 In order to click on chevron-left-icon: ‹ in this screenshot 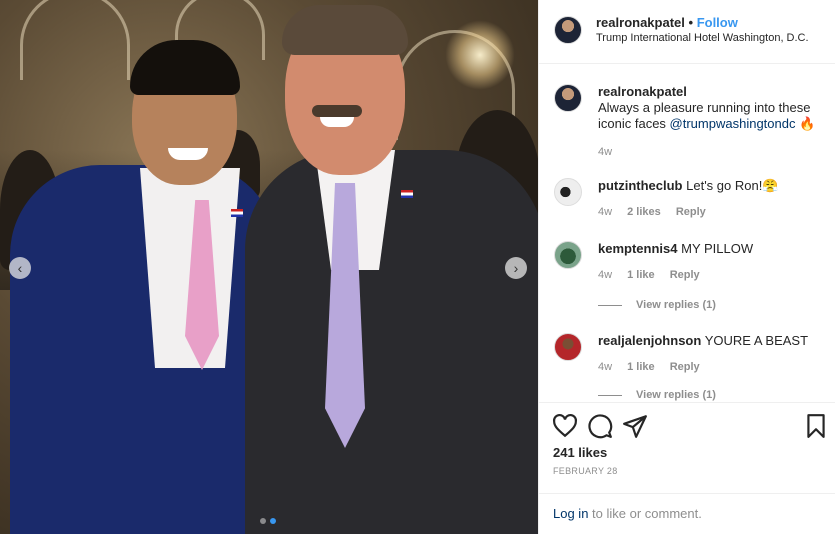, I will do `click(20, 268)`.